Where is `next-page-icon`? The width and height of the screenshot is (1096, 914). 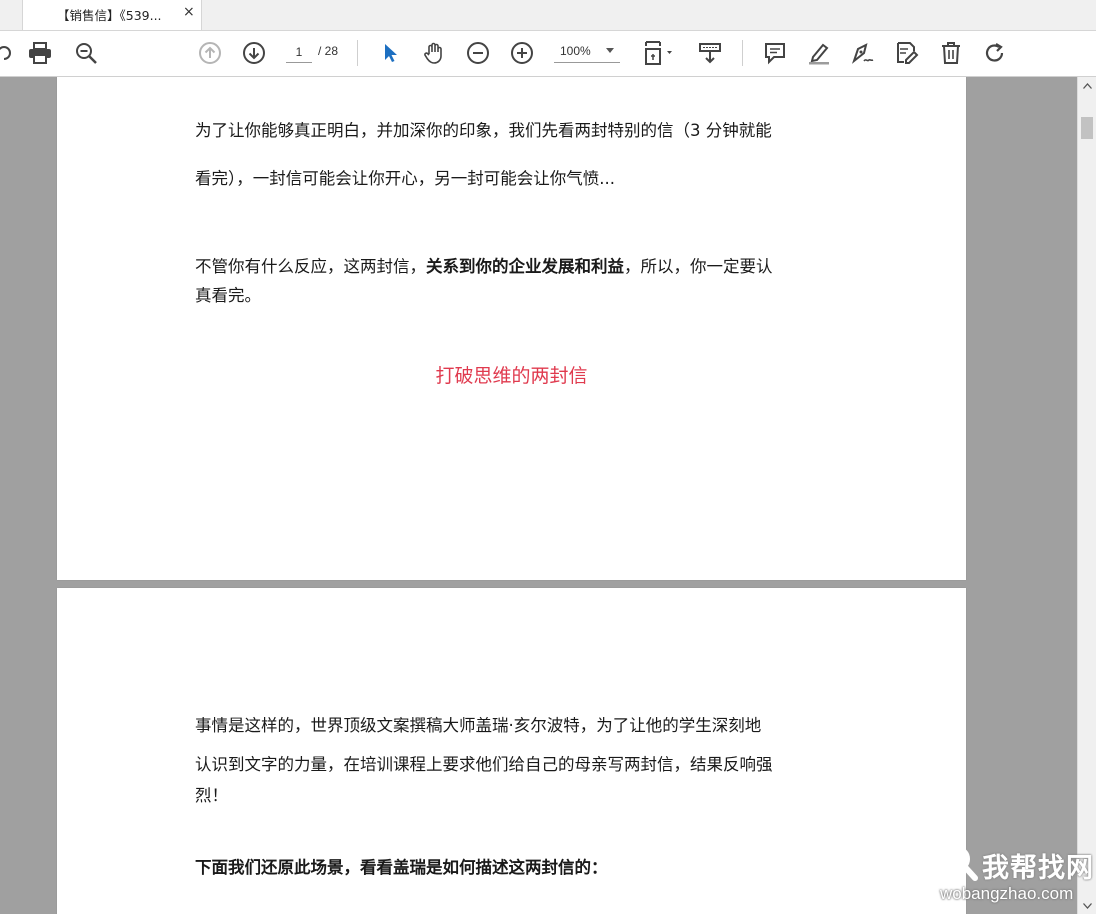
next-page-icon is located at coordinates (254, 53).